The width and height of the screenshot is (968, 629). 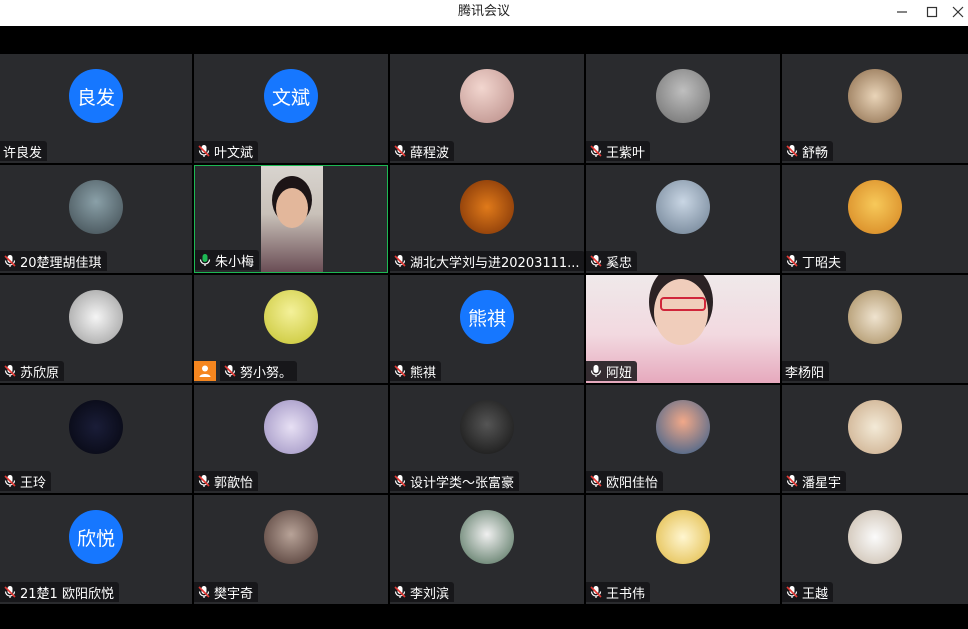 I want to click on participant-name: 设计学类～张富豪, so click(x=462, y=483).